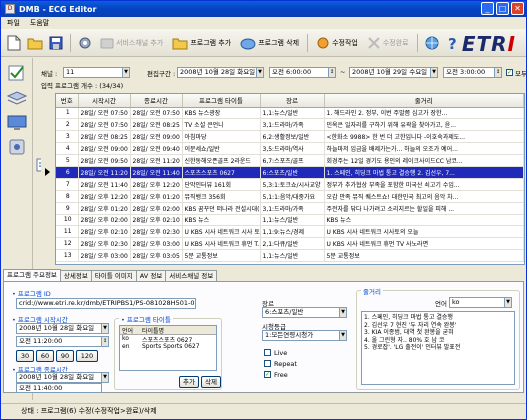 The height and width of the screenshot is (420, 527). Describe the element at coordinates (67, 256) in the screenshot. I see `table-cell: 13` at that location.